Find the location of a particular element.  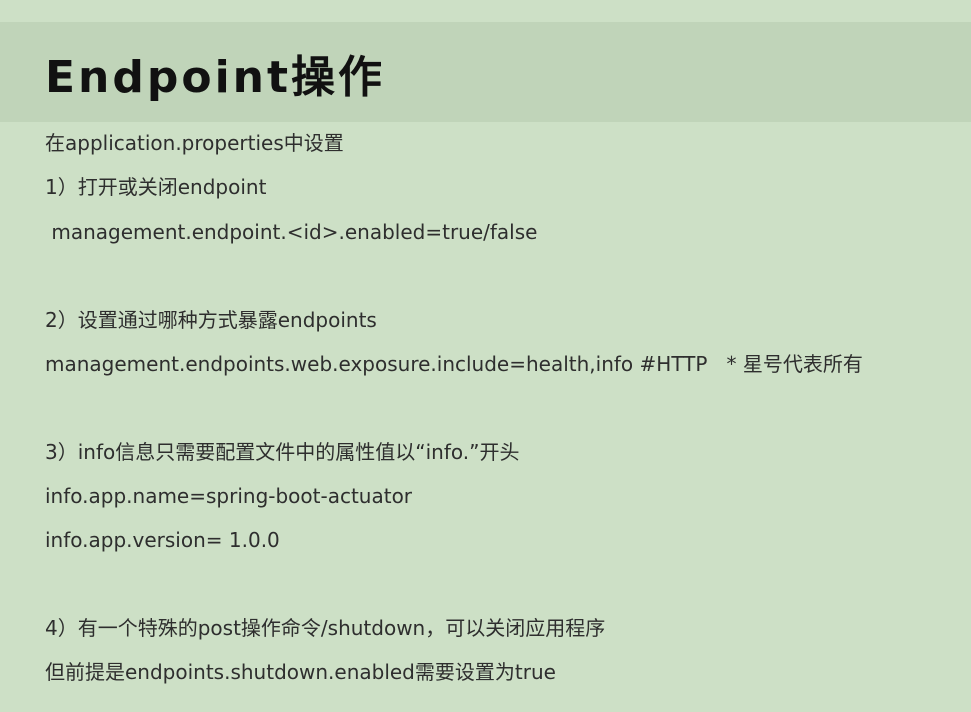

text-line-config-location: 在application.properties中设置 is located at coordinates (194, 143).